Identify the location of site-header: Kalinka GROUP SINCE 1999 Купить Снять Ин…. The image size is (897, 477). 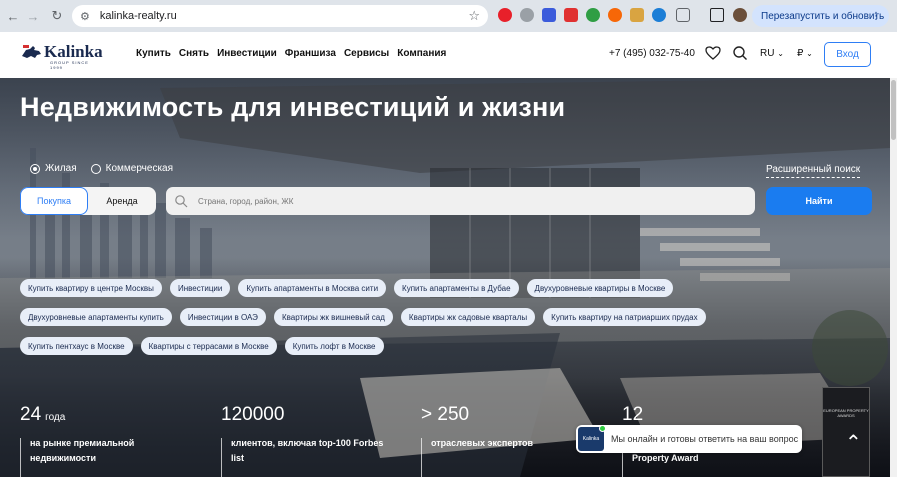
(448, 55).